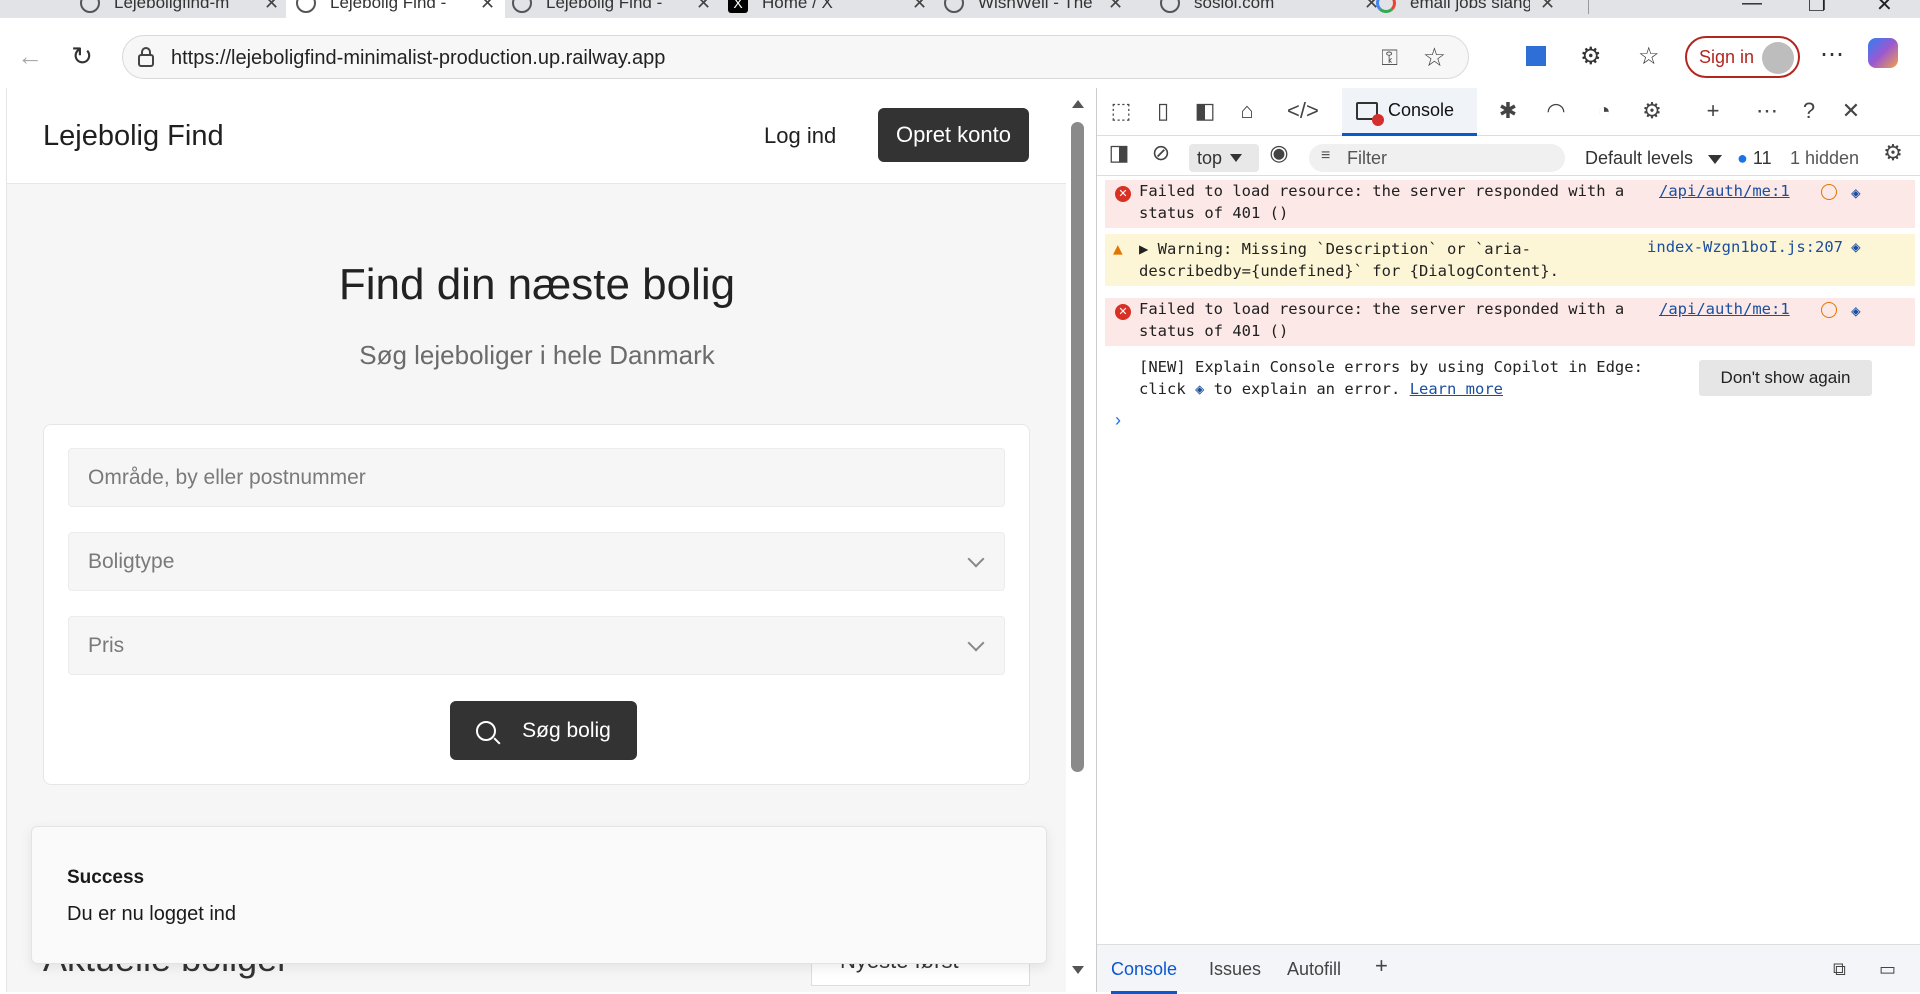 This screenshot has width=1920, height=994. What do you see at coordinates (1809, 111) in the screenshot?
I see `help-icon: ?` at bounding box center [1809, 111].